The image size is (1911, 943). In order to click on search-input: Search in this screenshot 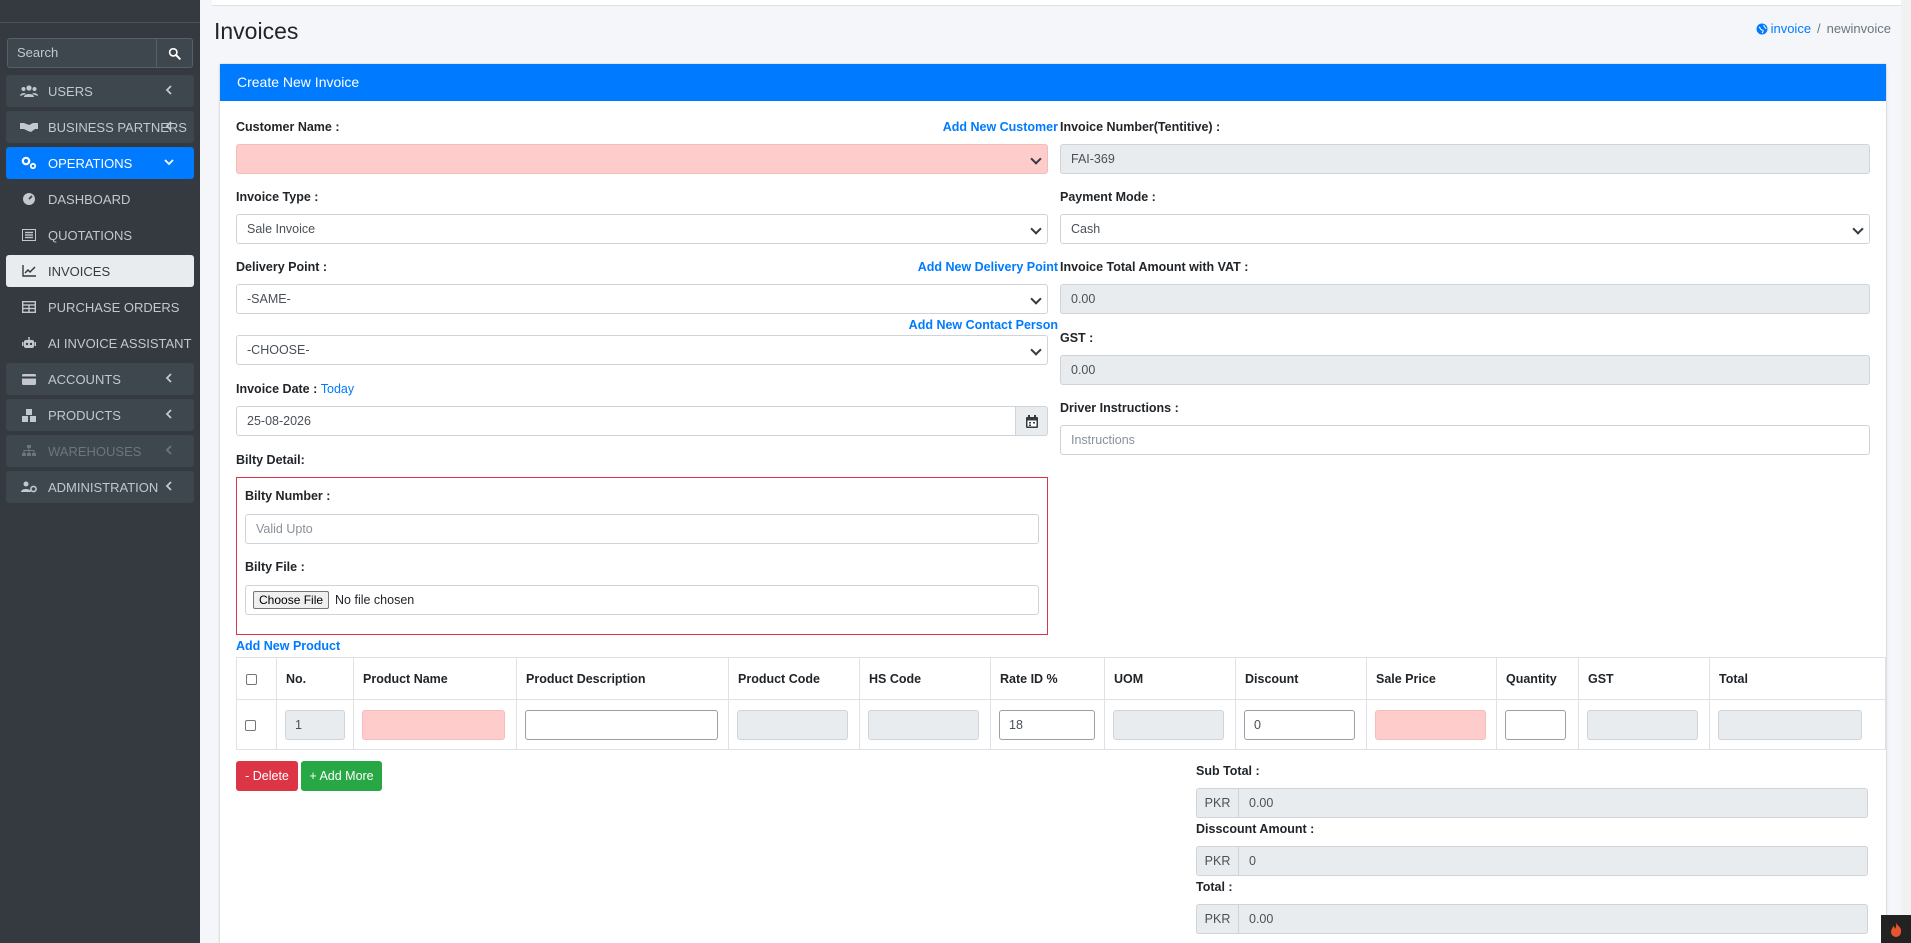, I will do `click(81, 53)`.